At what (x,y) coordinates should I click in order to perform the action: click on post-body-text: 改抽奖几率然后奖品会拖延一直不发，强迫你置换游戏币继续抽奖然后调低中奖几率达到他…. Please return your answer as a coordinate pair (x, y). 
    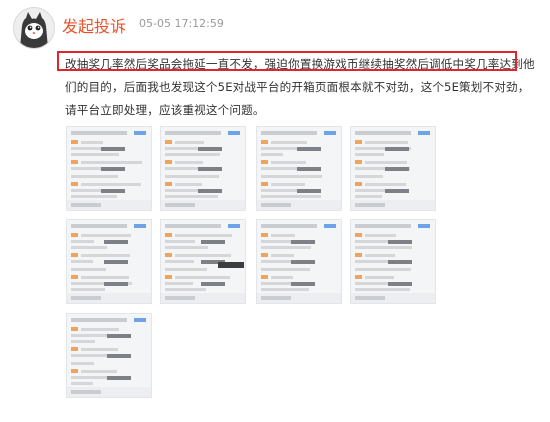
    Looking at the image, I should click on (300, 87).